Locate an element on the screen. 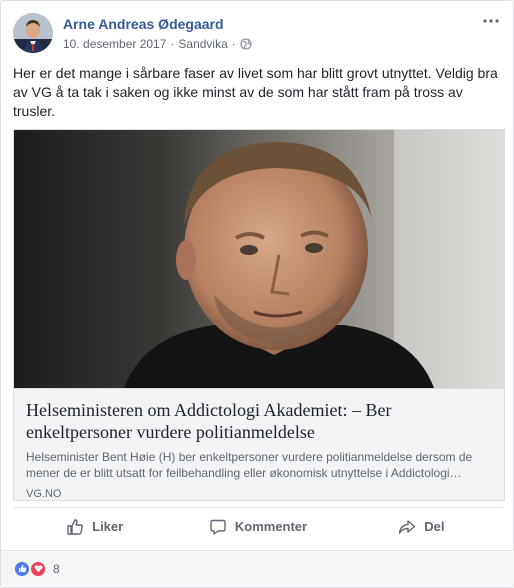  share-label: Del is located at coordinates (434, 526).